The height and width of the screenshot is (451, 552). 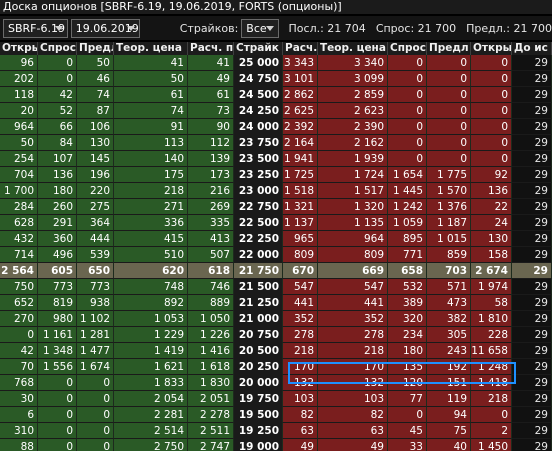 What do you see at coordinates (300, 239) in the screenshot?
I see `cell-put-settlement-price: 965` at bounding box center [300, 239].